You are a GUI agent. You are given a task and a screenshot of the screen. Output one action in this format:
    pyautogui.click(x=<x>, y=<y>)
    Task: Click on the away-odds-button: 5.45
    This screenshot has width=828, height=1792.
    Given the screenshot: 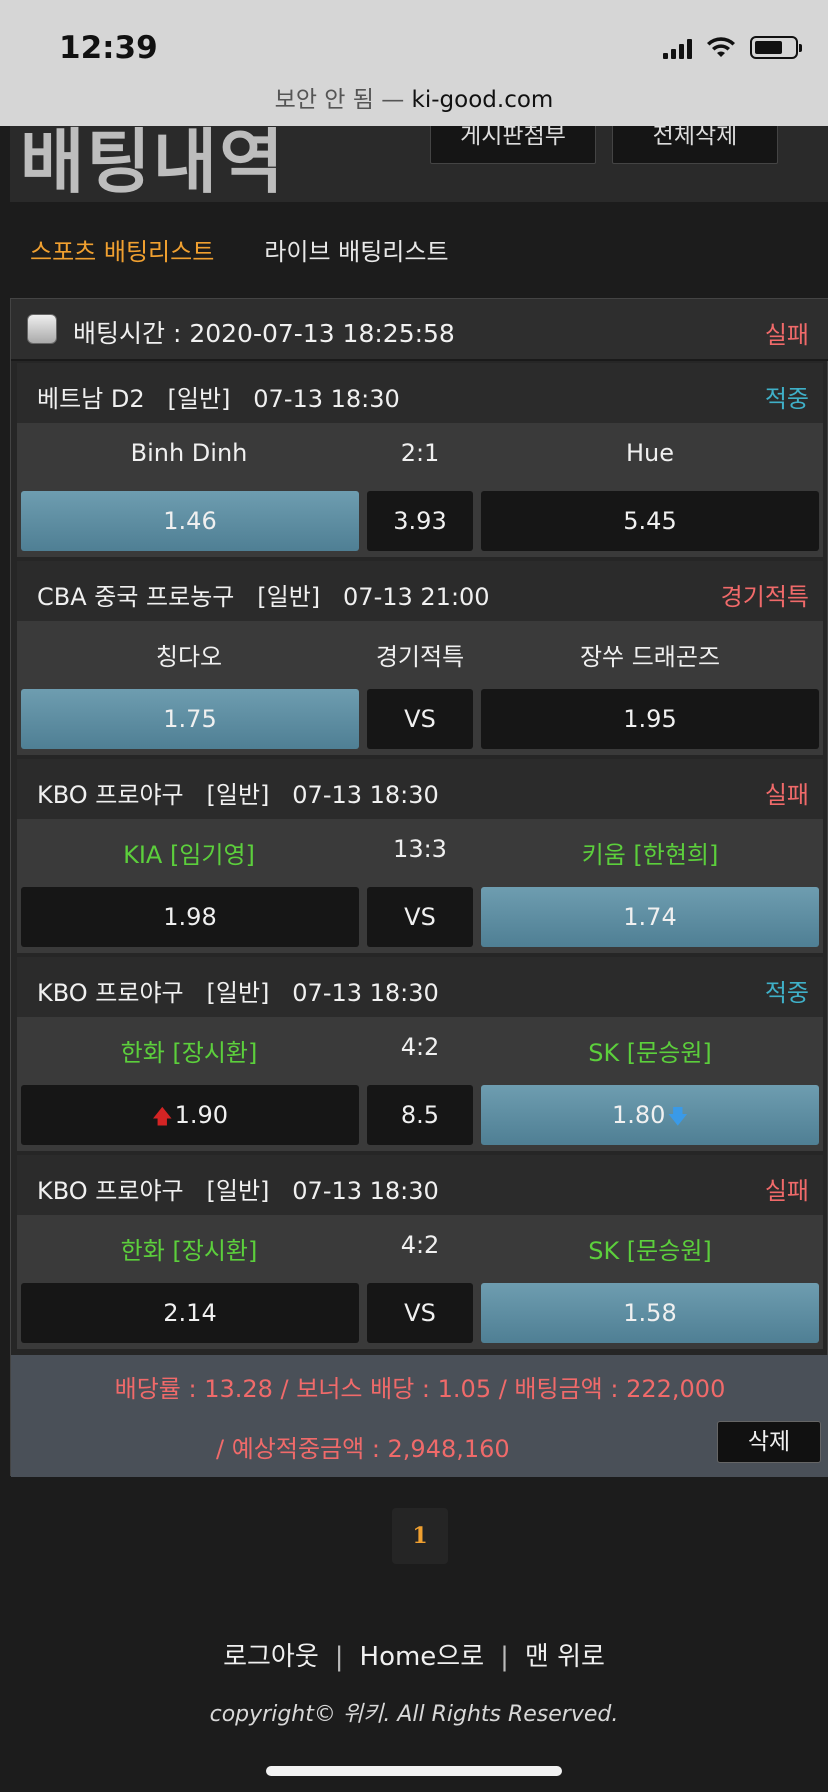 What is the action you would take?
    pyautogui.click(x=650, y=521)
    